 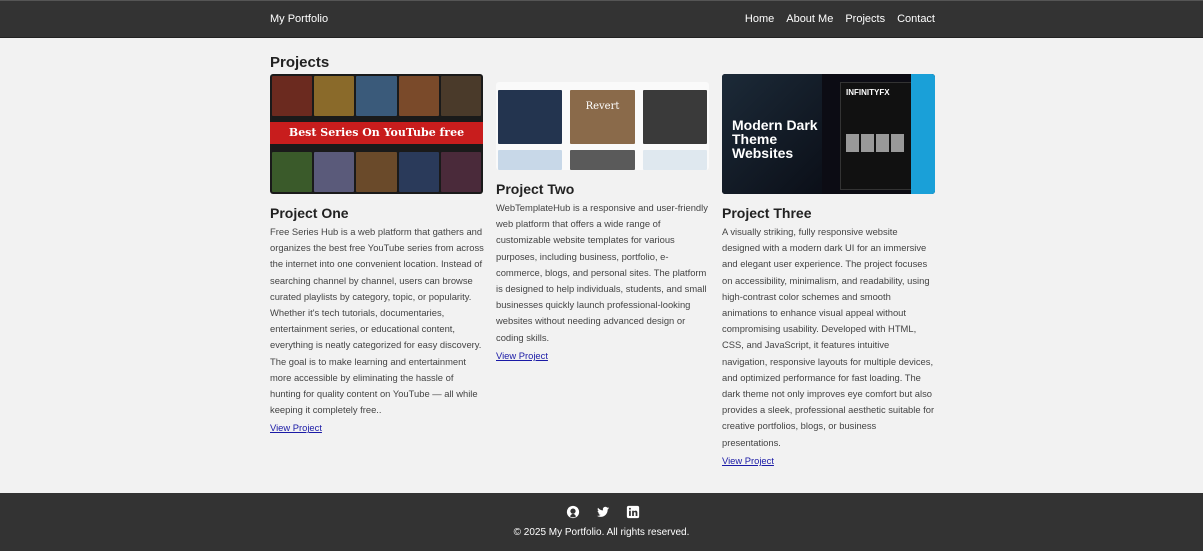 I want to click on thumb-pics, so click(x=875, y=143).